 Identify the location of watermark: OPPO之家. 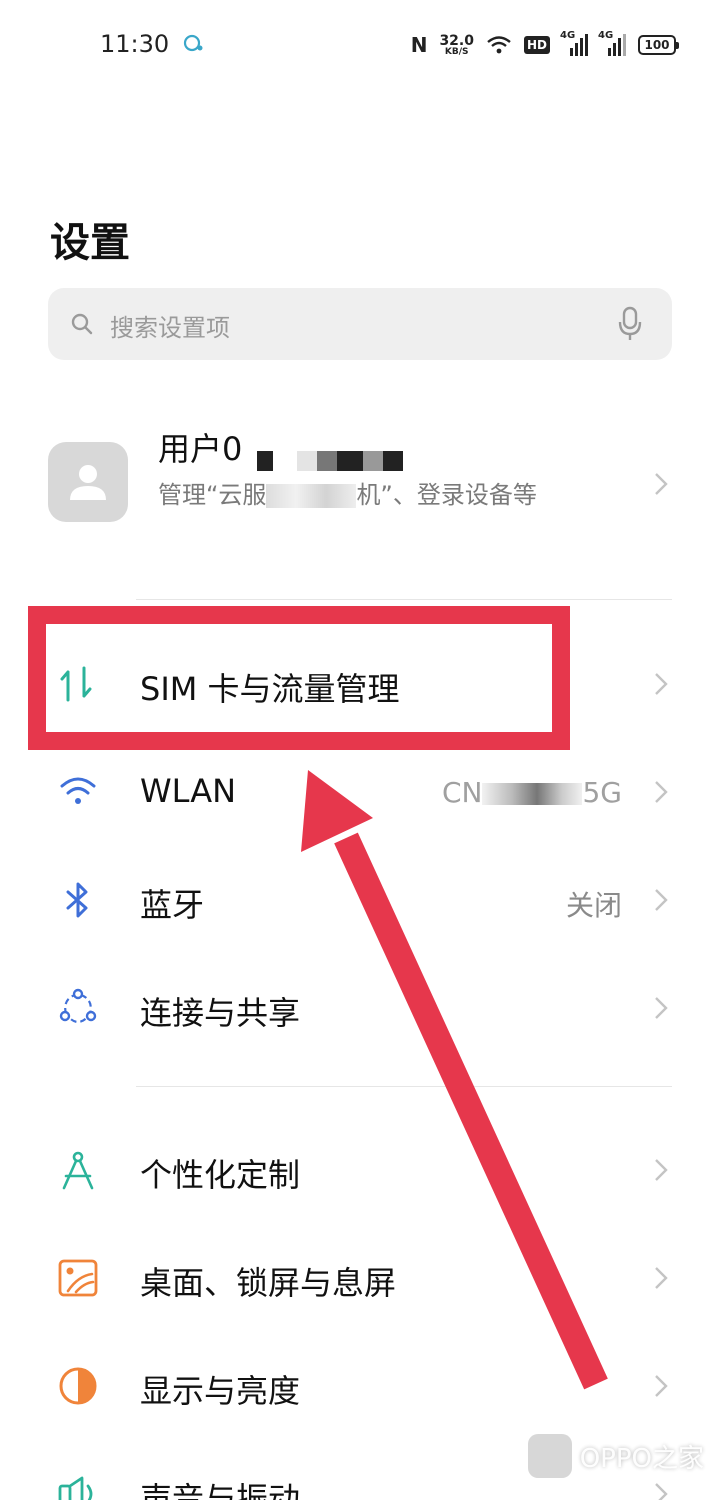
(615, 1456).